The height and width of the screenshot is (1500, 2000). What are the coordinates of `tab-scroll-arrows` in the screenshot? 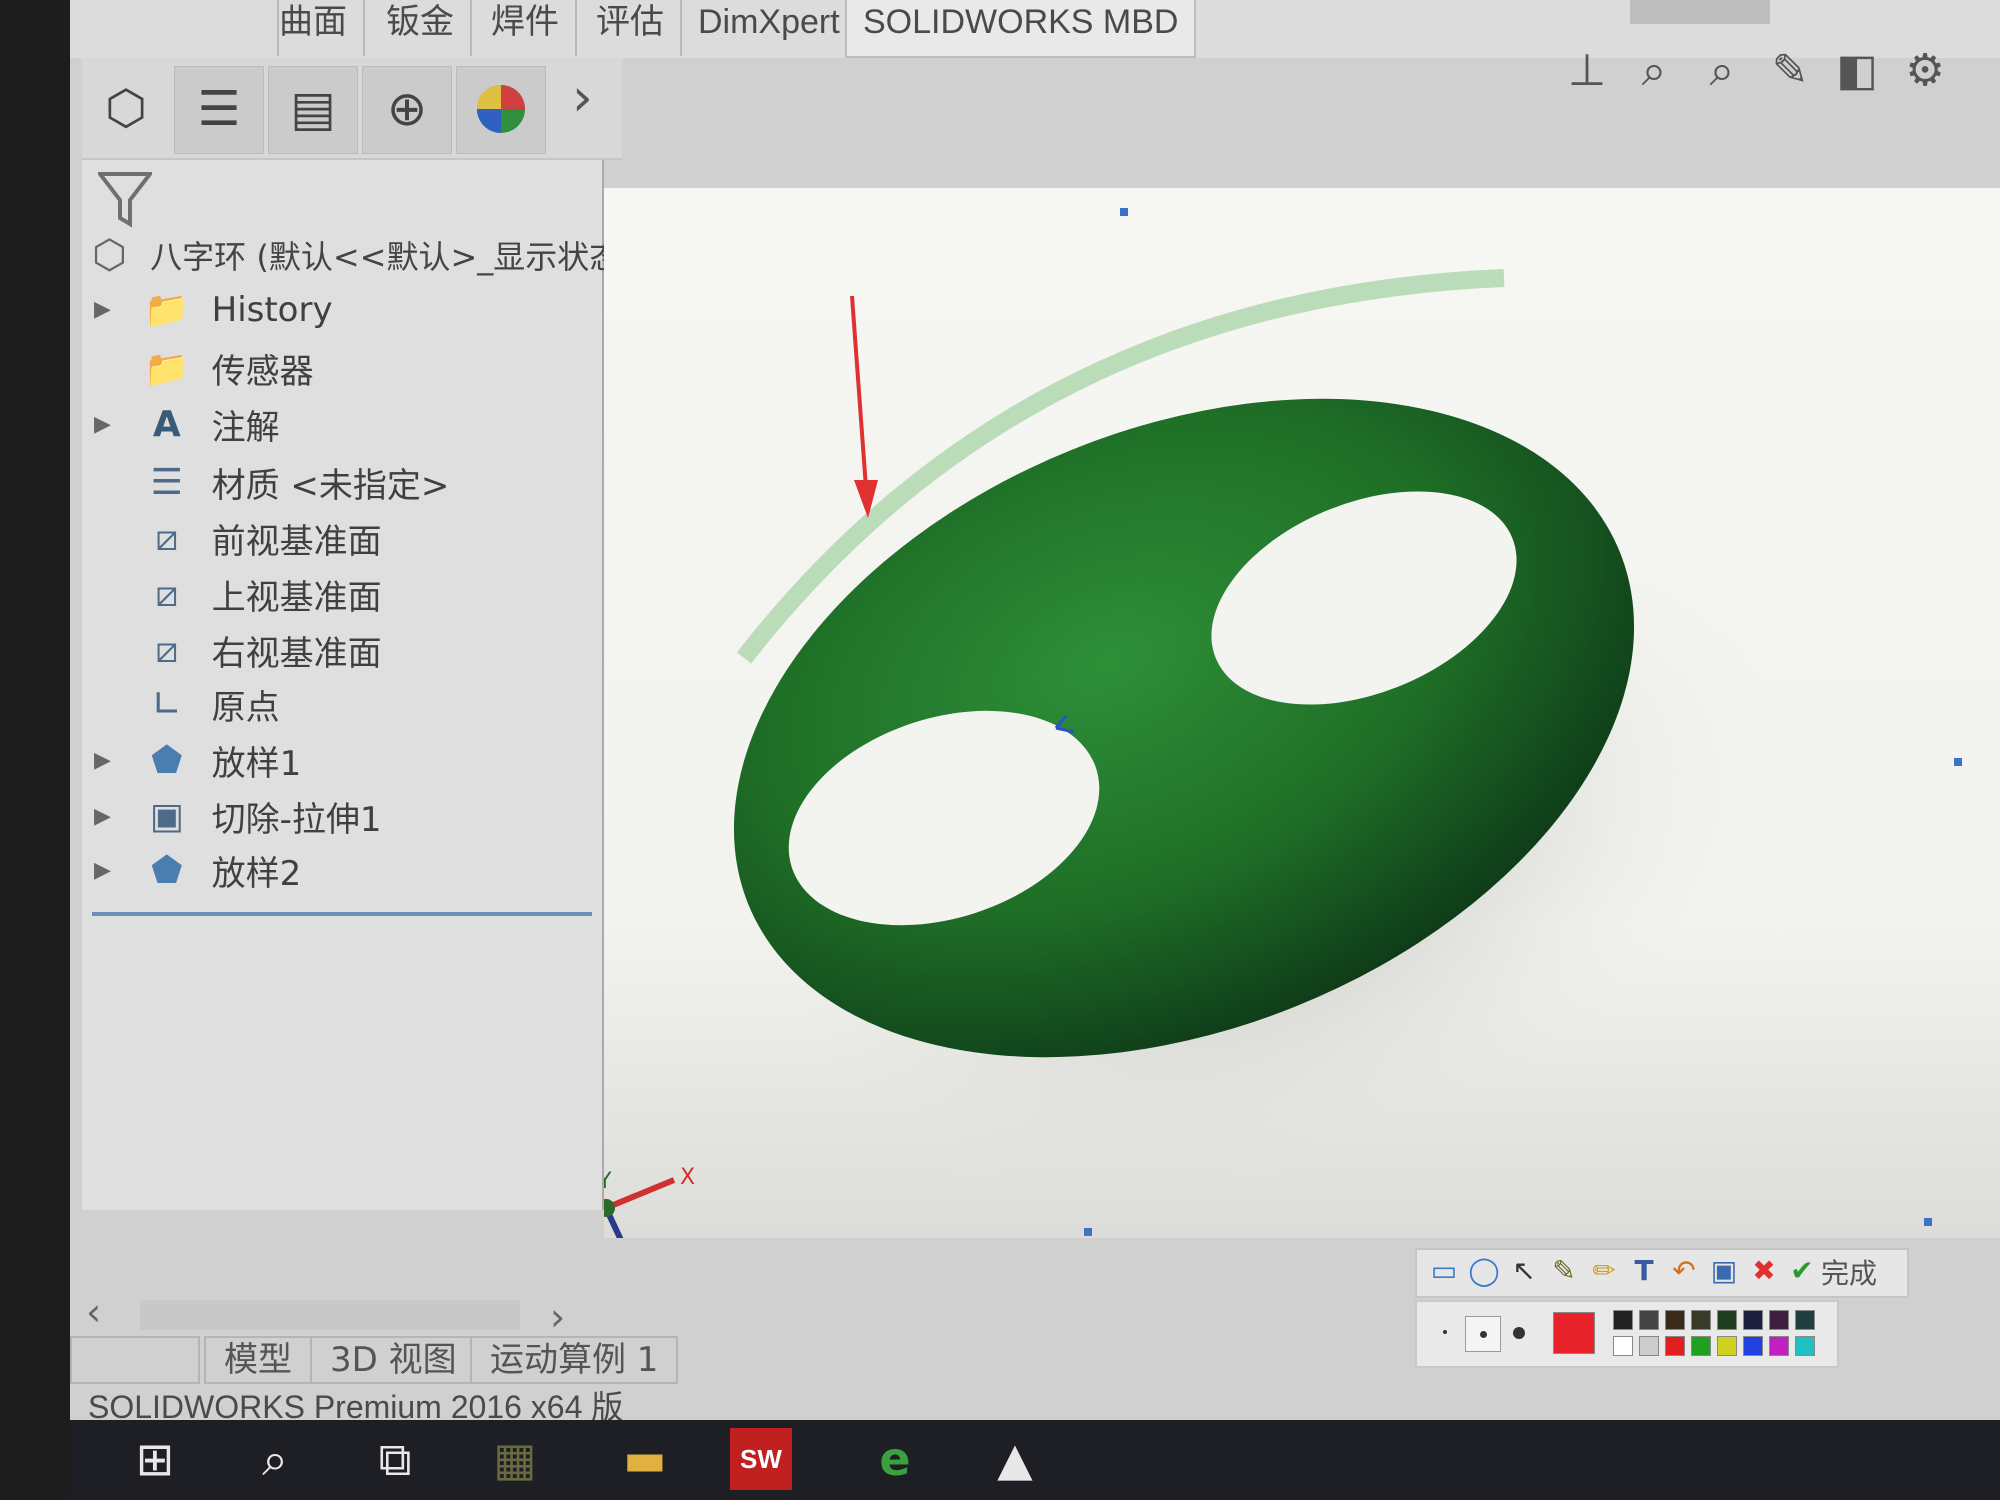 It's located at (135, 1360).